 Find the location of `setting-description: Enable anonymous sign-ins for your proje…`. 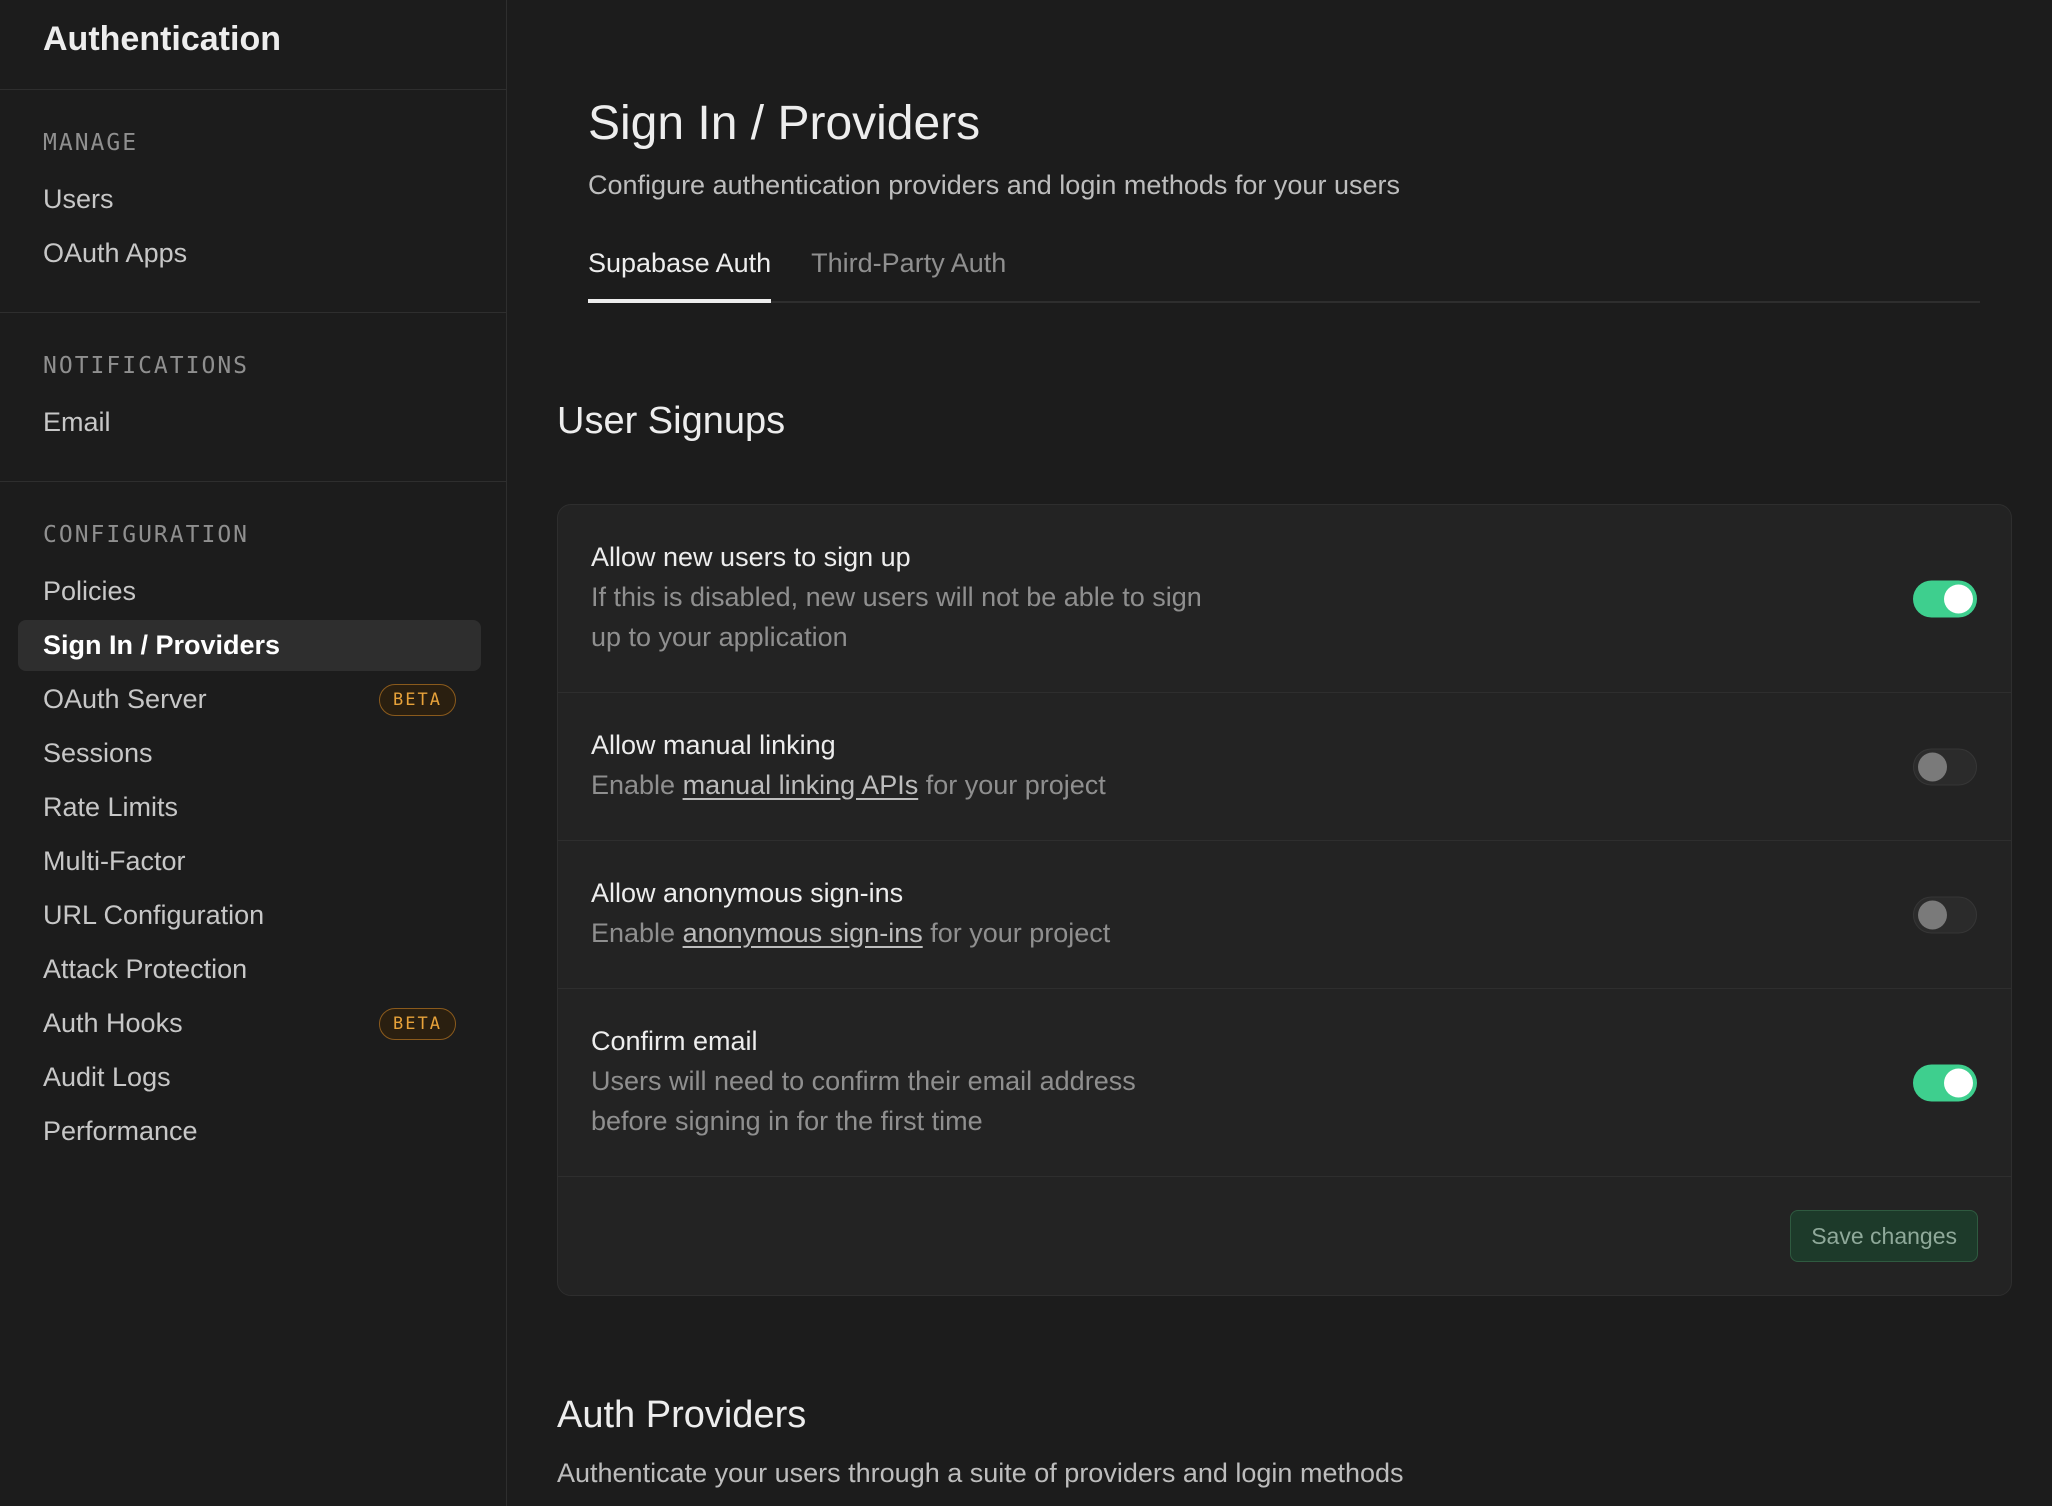

setting-description: Enable anonymous sign-ins for your proje… is located at coordinates (931, 933).